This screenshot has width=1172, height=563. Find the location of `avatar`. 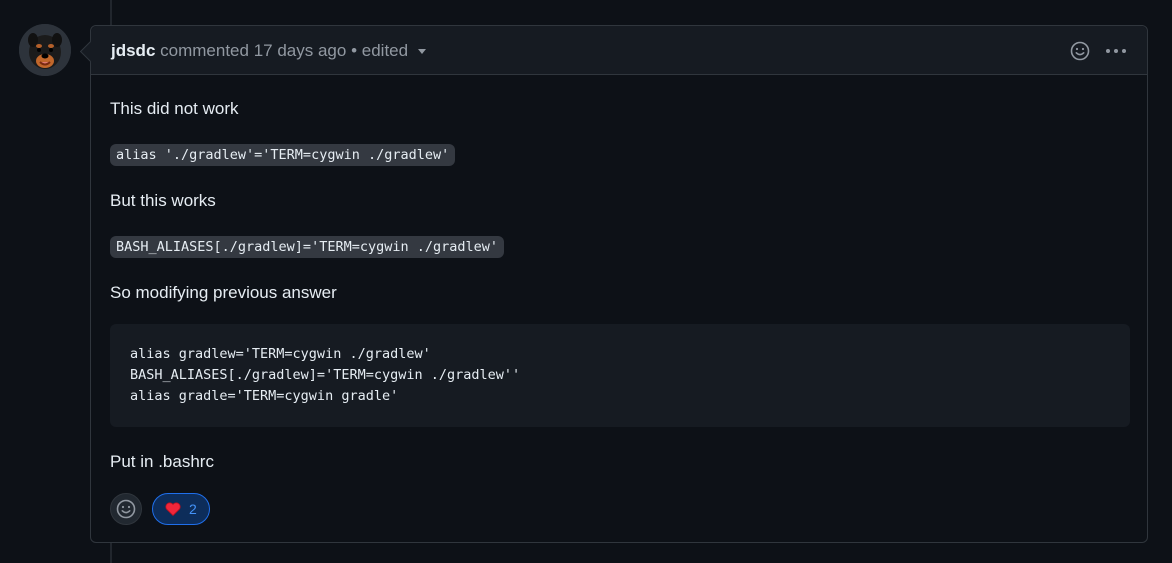

avatar is located at coordinates (45, 50).